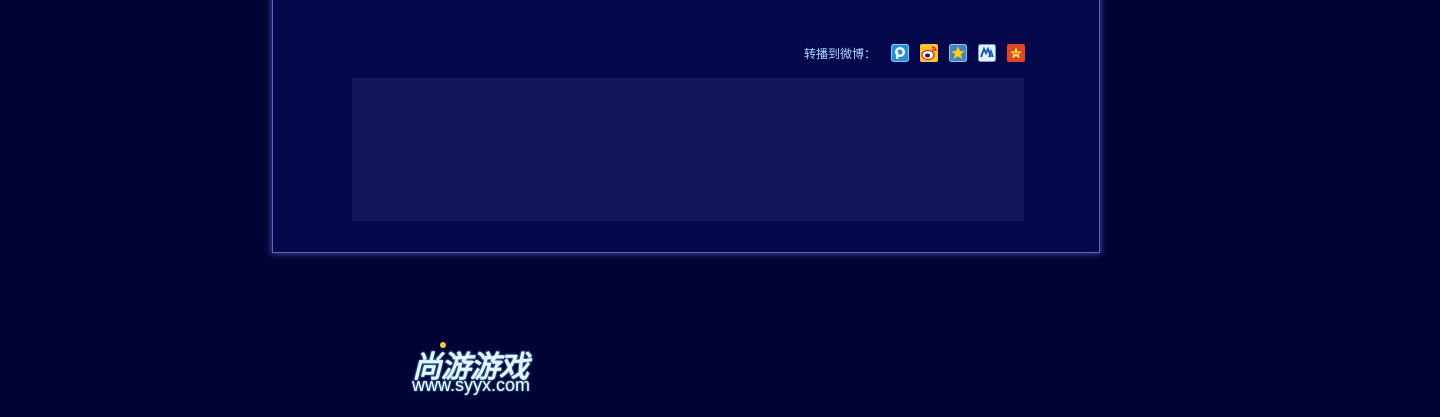 Image resolution: width=1440 pixels, height=417 pixels. I want to click on qzone-icon, so click(958, 53).